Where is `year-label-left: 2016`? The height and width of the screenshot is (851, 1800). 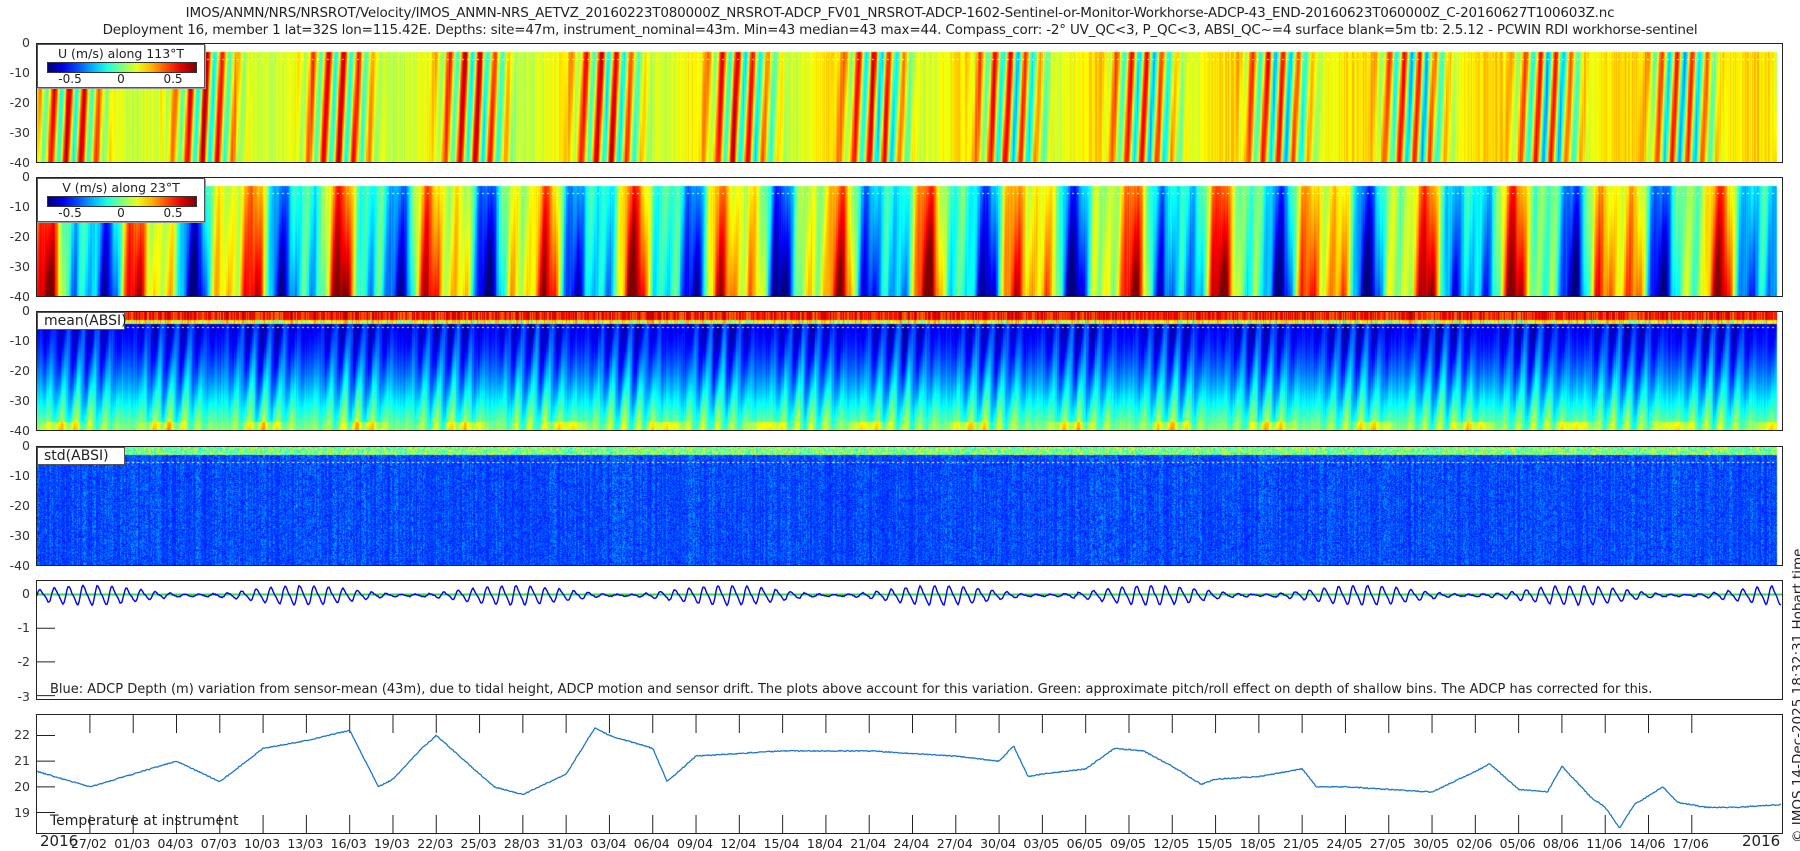 year-label-left: 2016 is located at coordinates (59, 841).